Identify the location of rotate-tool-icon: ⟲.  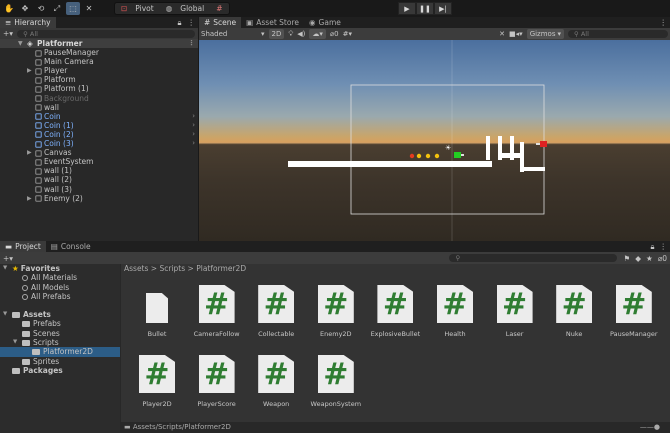
(41, 8).